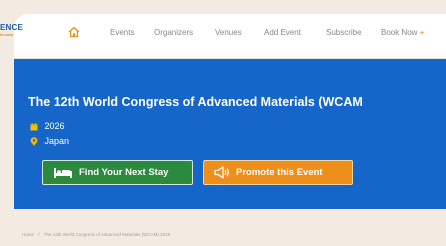 The height and width of the screenshot is (246, 446). What do you see at coordinates (173, 32) in the screenshot?
I see `nav-organizers: Organizers` at bounding box center [173, 32].